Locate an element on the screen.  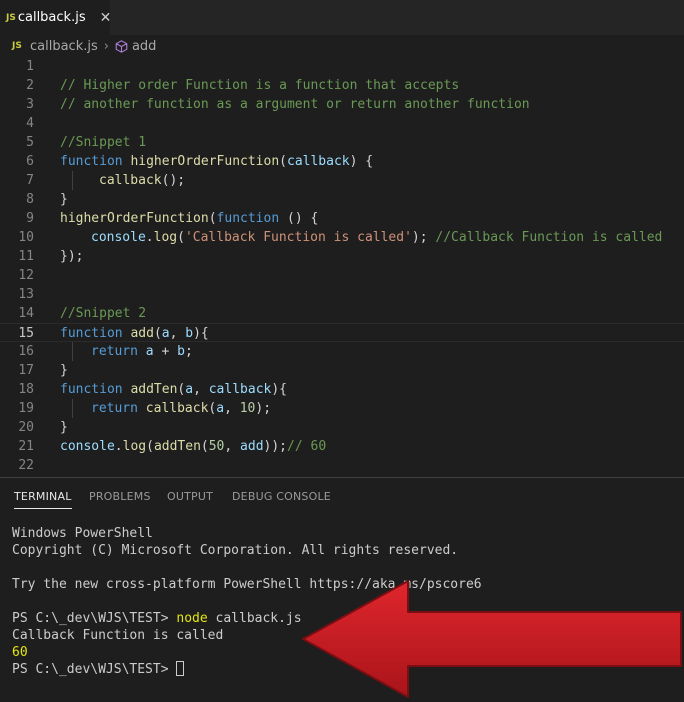
line-number: 9 is located at coordinates (30, 218).